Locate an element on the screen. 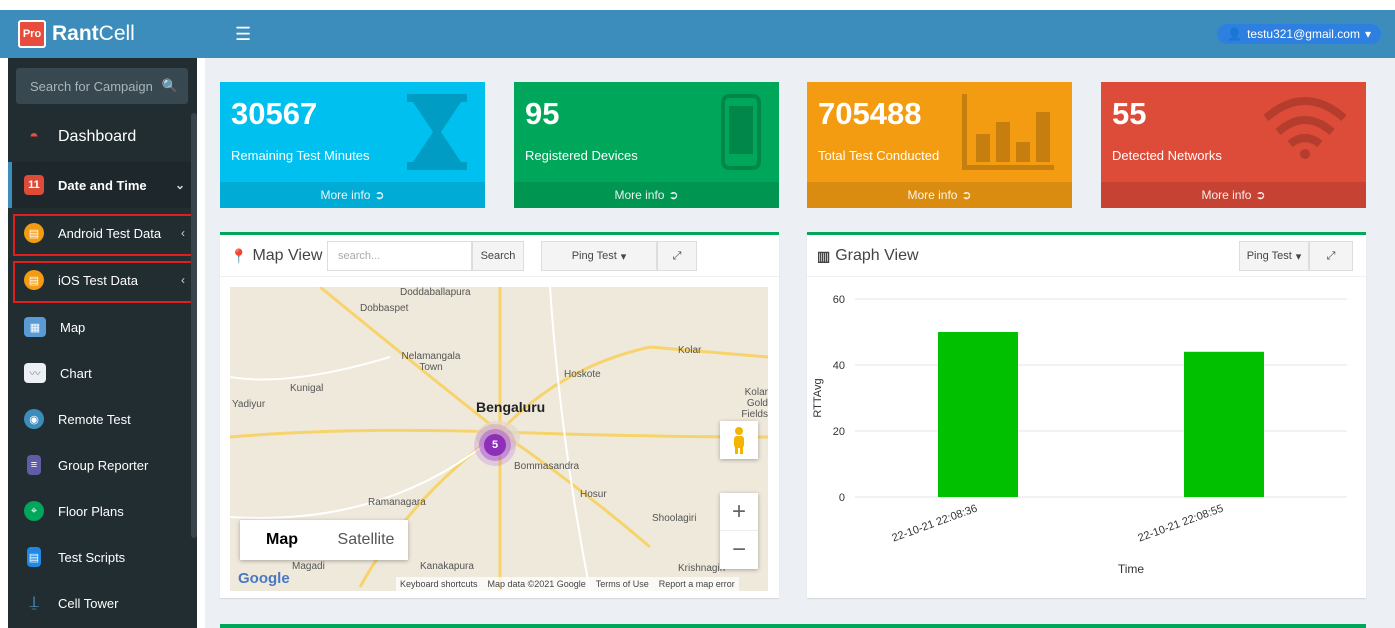 Image resolution: width=1395 pixels, height=628 pixels. map-type-toggle: Map Satellite is located at coordinates (324, 540).